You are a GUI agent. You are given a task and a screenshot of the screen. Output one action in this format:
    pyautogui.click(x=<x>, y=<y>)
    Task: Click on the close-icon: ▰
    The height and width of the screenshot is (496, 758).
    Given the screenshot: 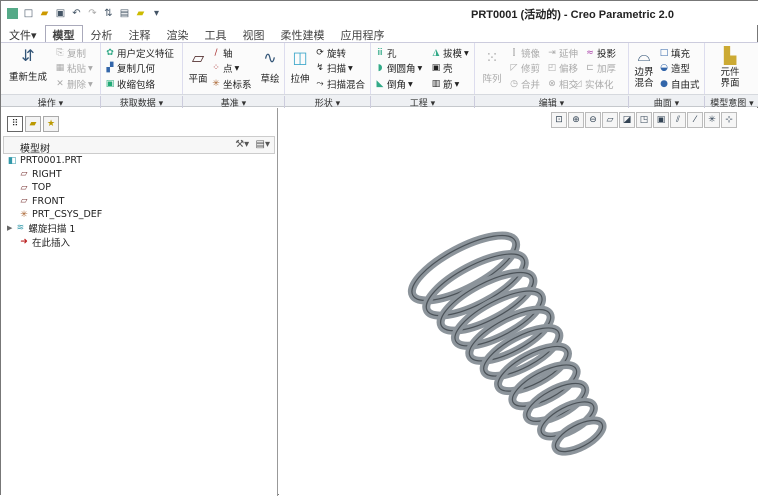 What is the action you would take?
    pyautogui.click(x=140, y=13)
    